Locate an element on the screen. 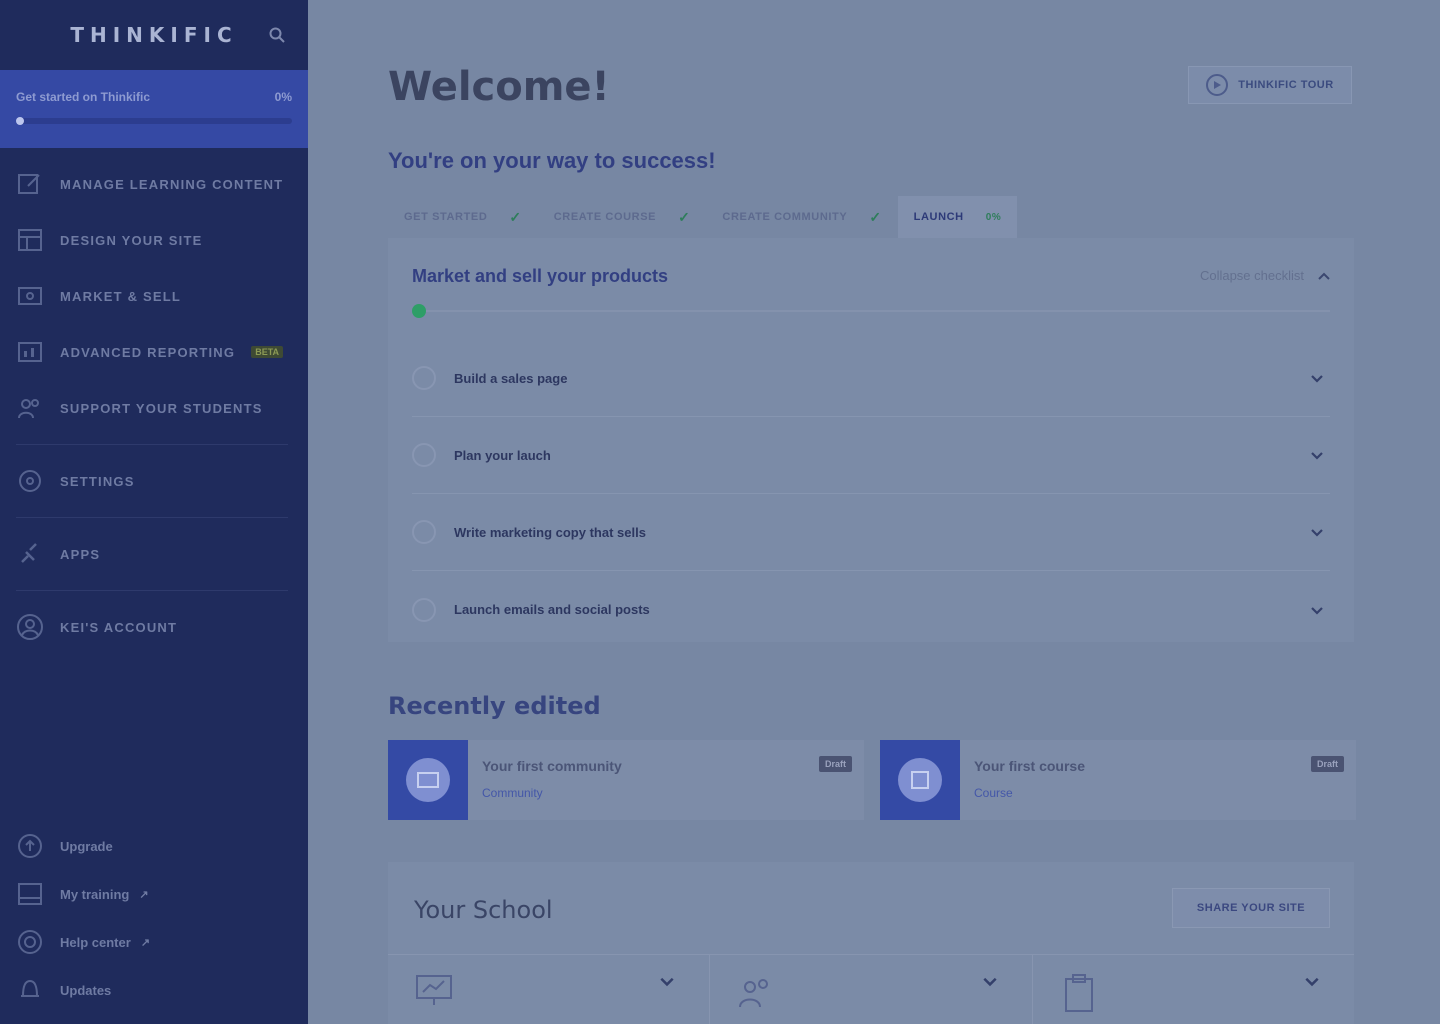 The width and height of the screenshot is (1440, 1024). play-icon is located at coordinates (1217, 85).